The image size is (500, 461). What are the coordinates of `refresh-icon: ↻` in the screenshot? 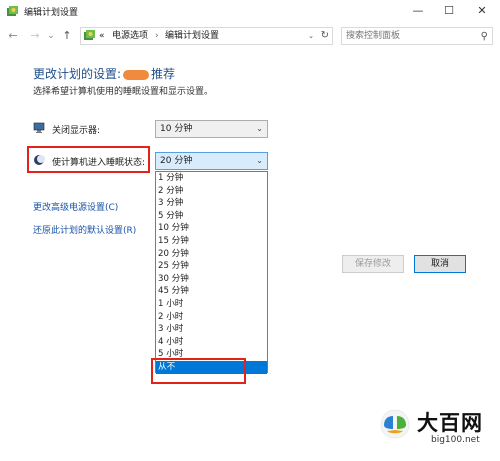 It's located at (325, 36).